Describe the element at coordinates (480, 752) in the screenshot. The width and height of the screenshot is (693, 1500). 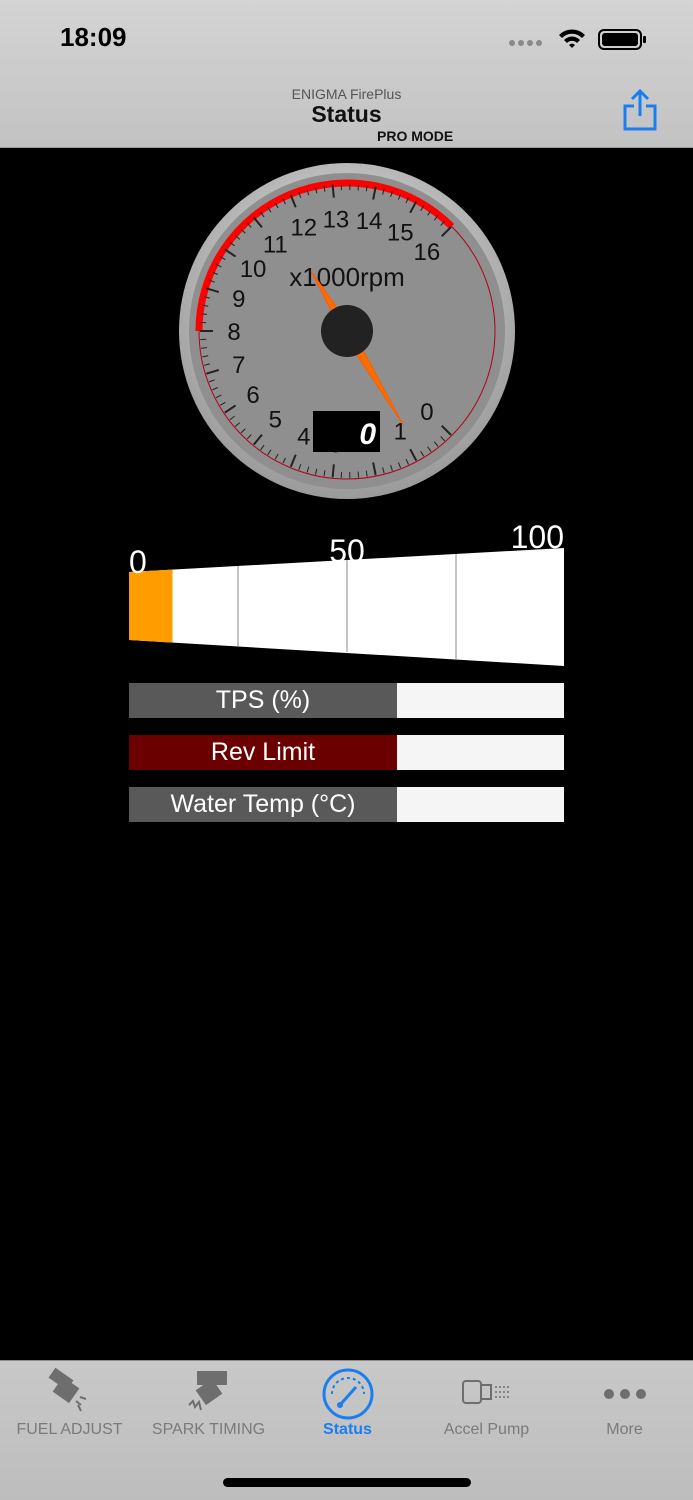
I see `rev-limit-value` at that location.